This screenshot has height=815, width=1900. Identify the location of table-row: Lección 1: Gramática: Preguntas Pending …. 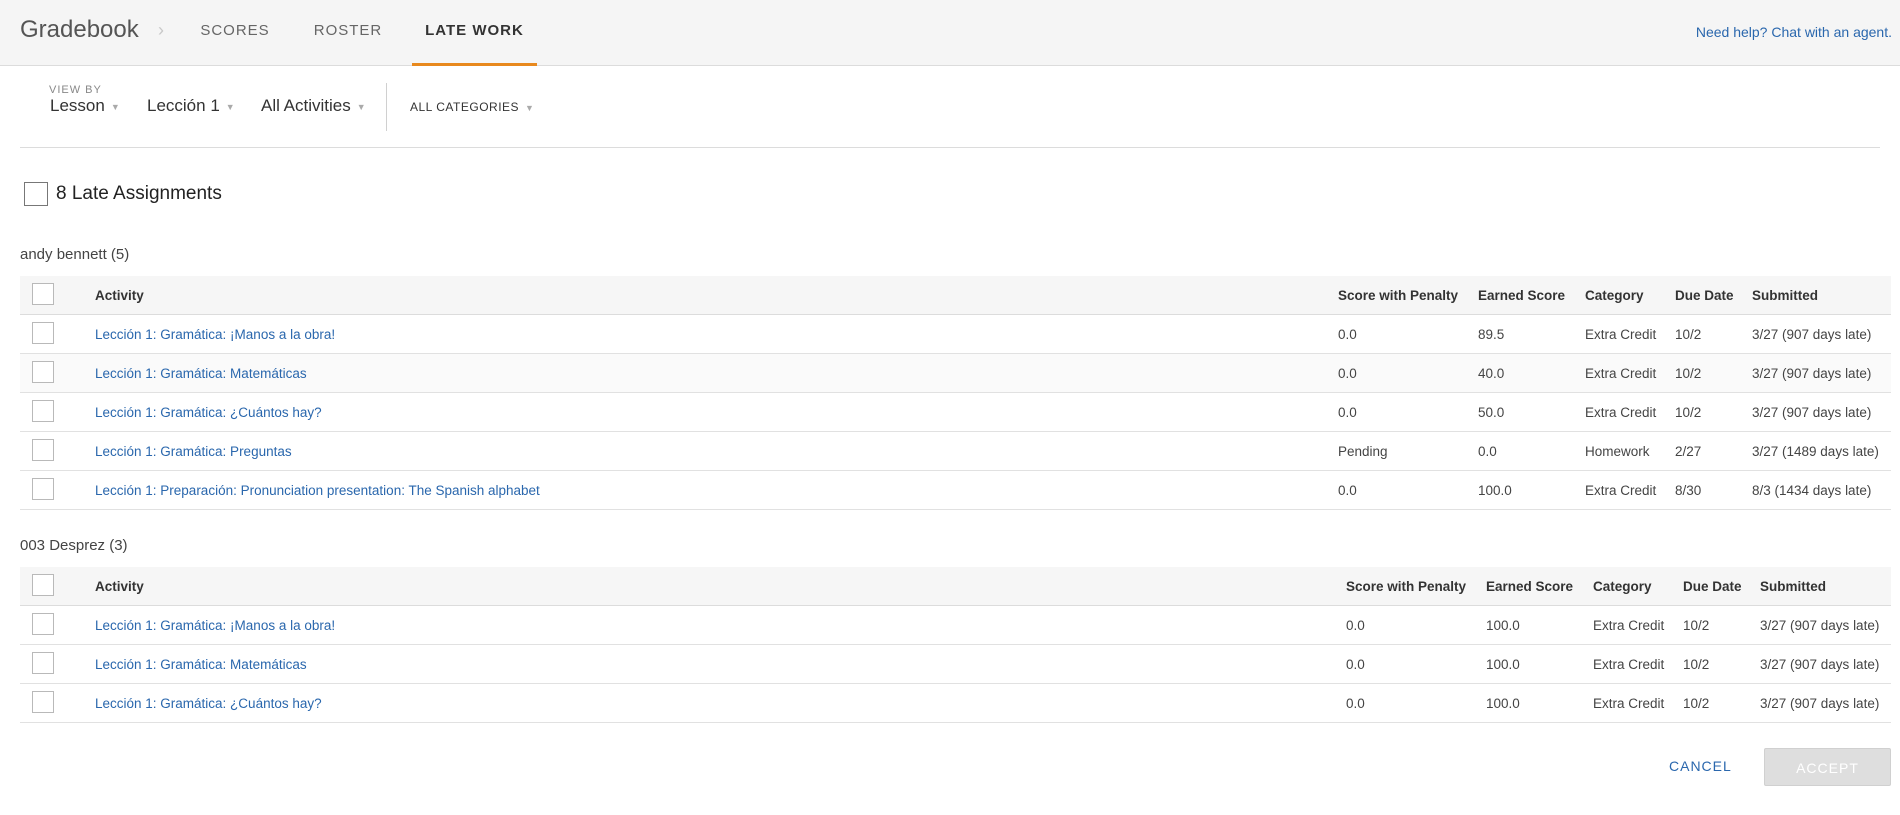
(955, 451).